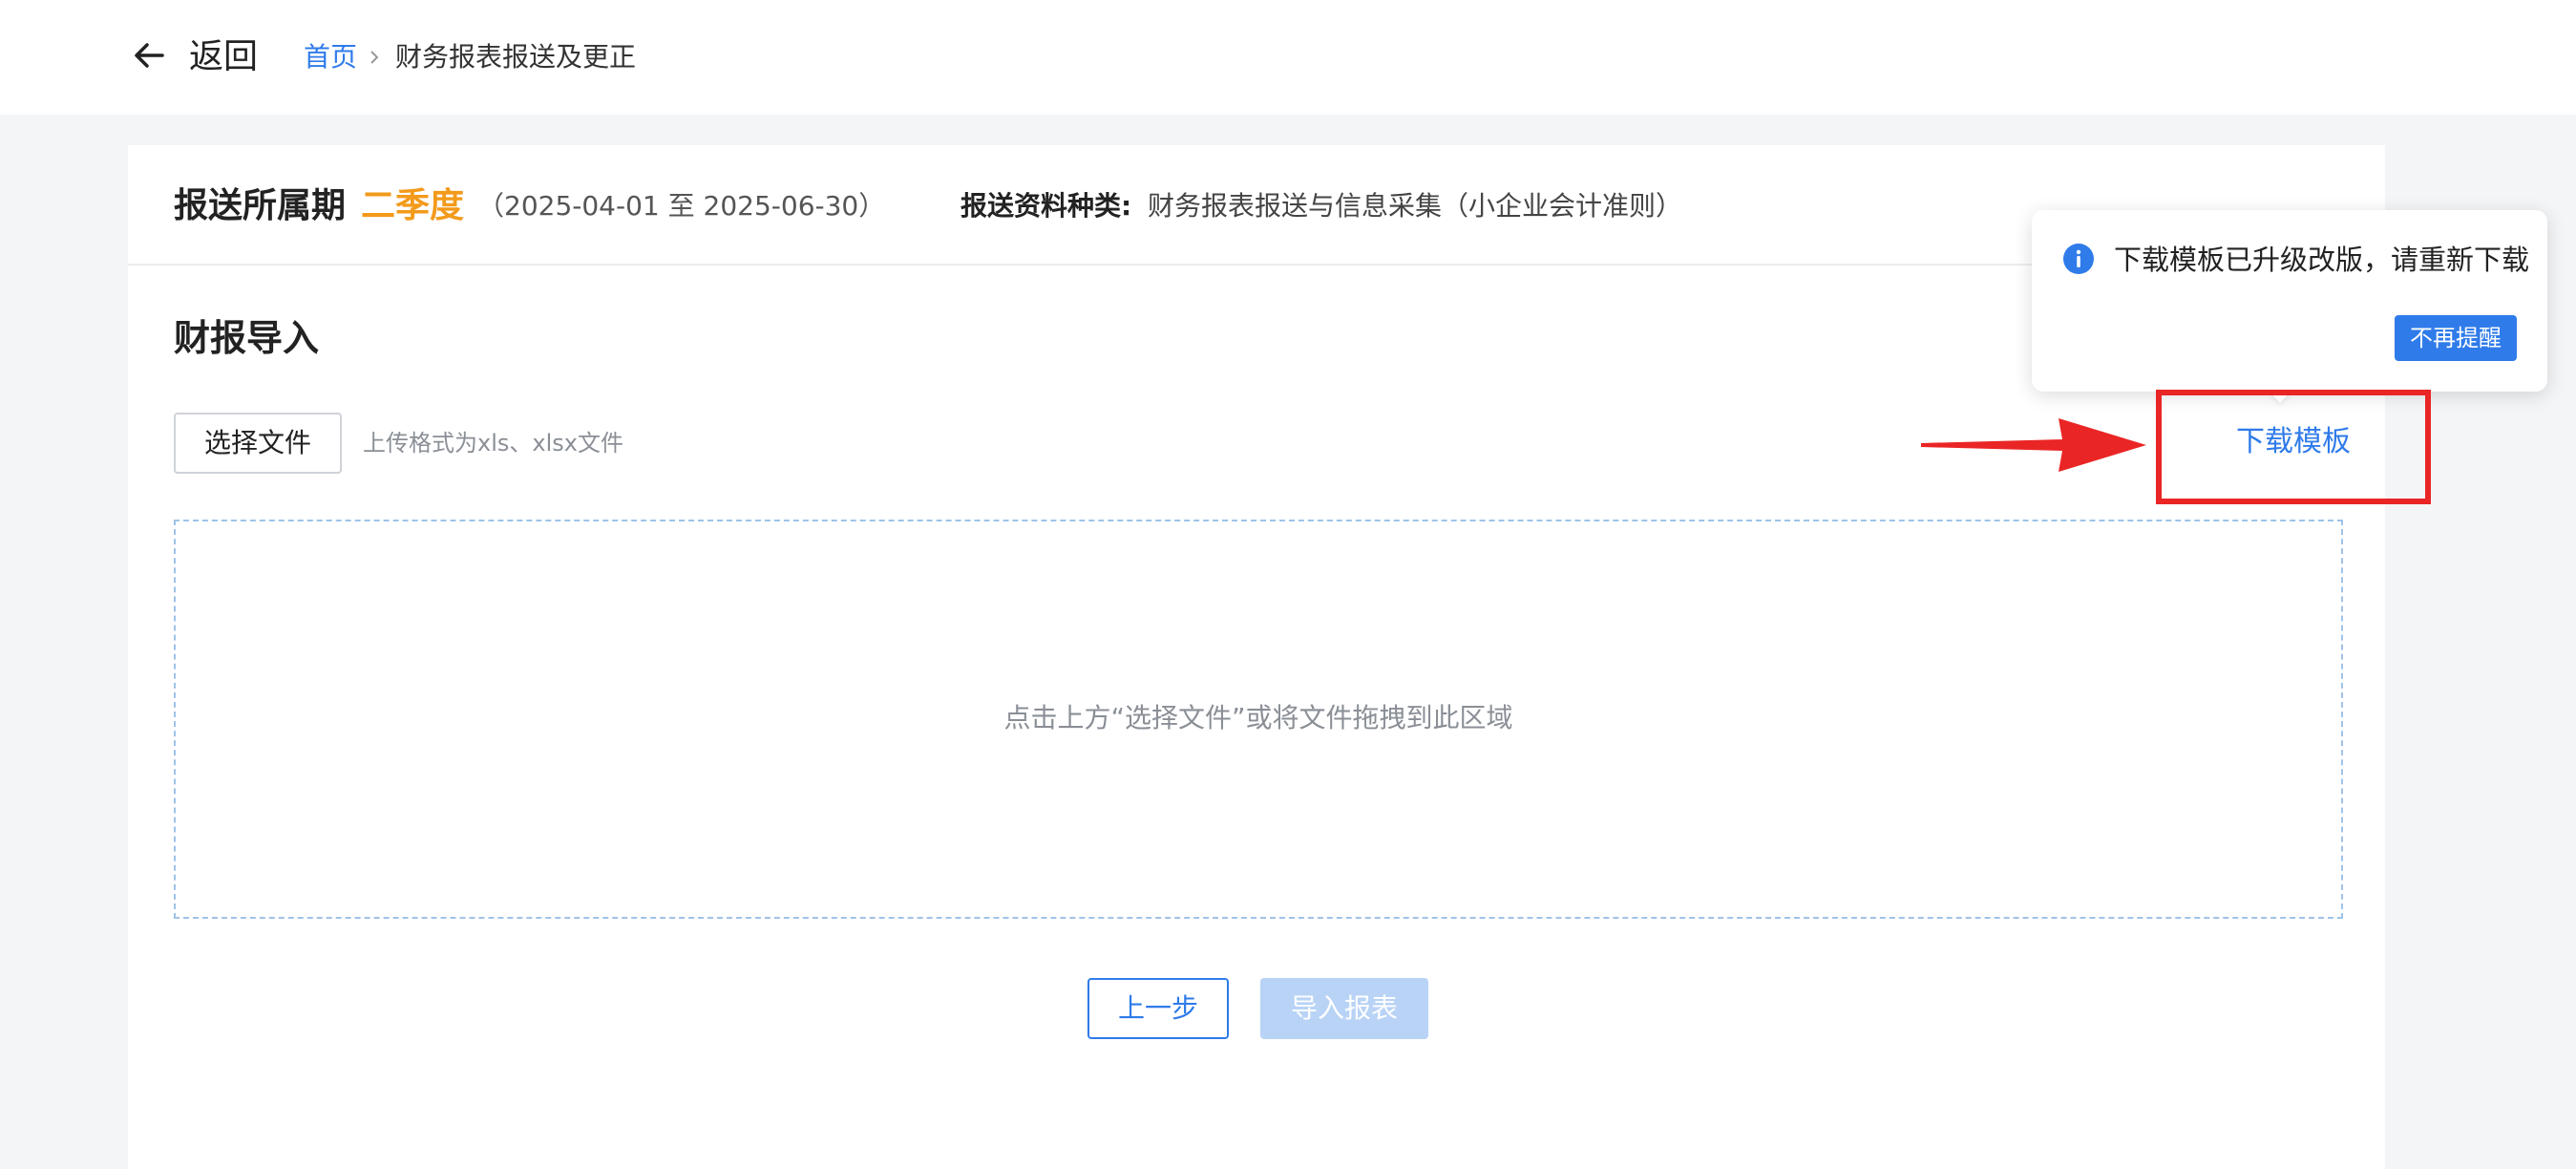 This screenshot has height=1169, width=2576. Describe the element at coordinates (2033, 445) in the screenshot. I see `annotation-arrow-icon` at that location.